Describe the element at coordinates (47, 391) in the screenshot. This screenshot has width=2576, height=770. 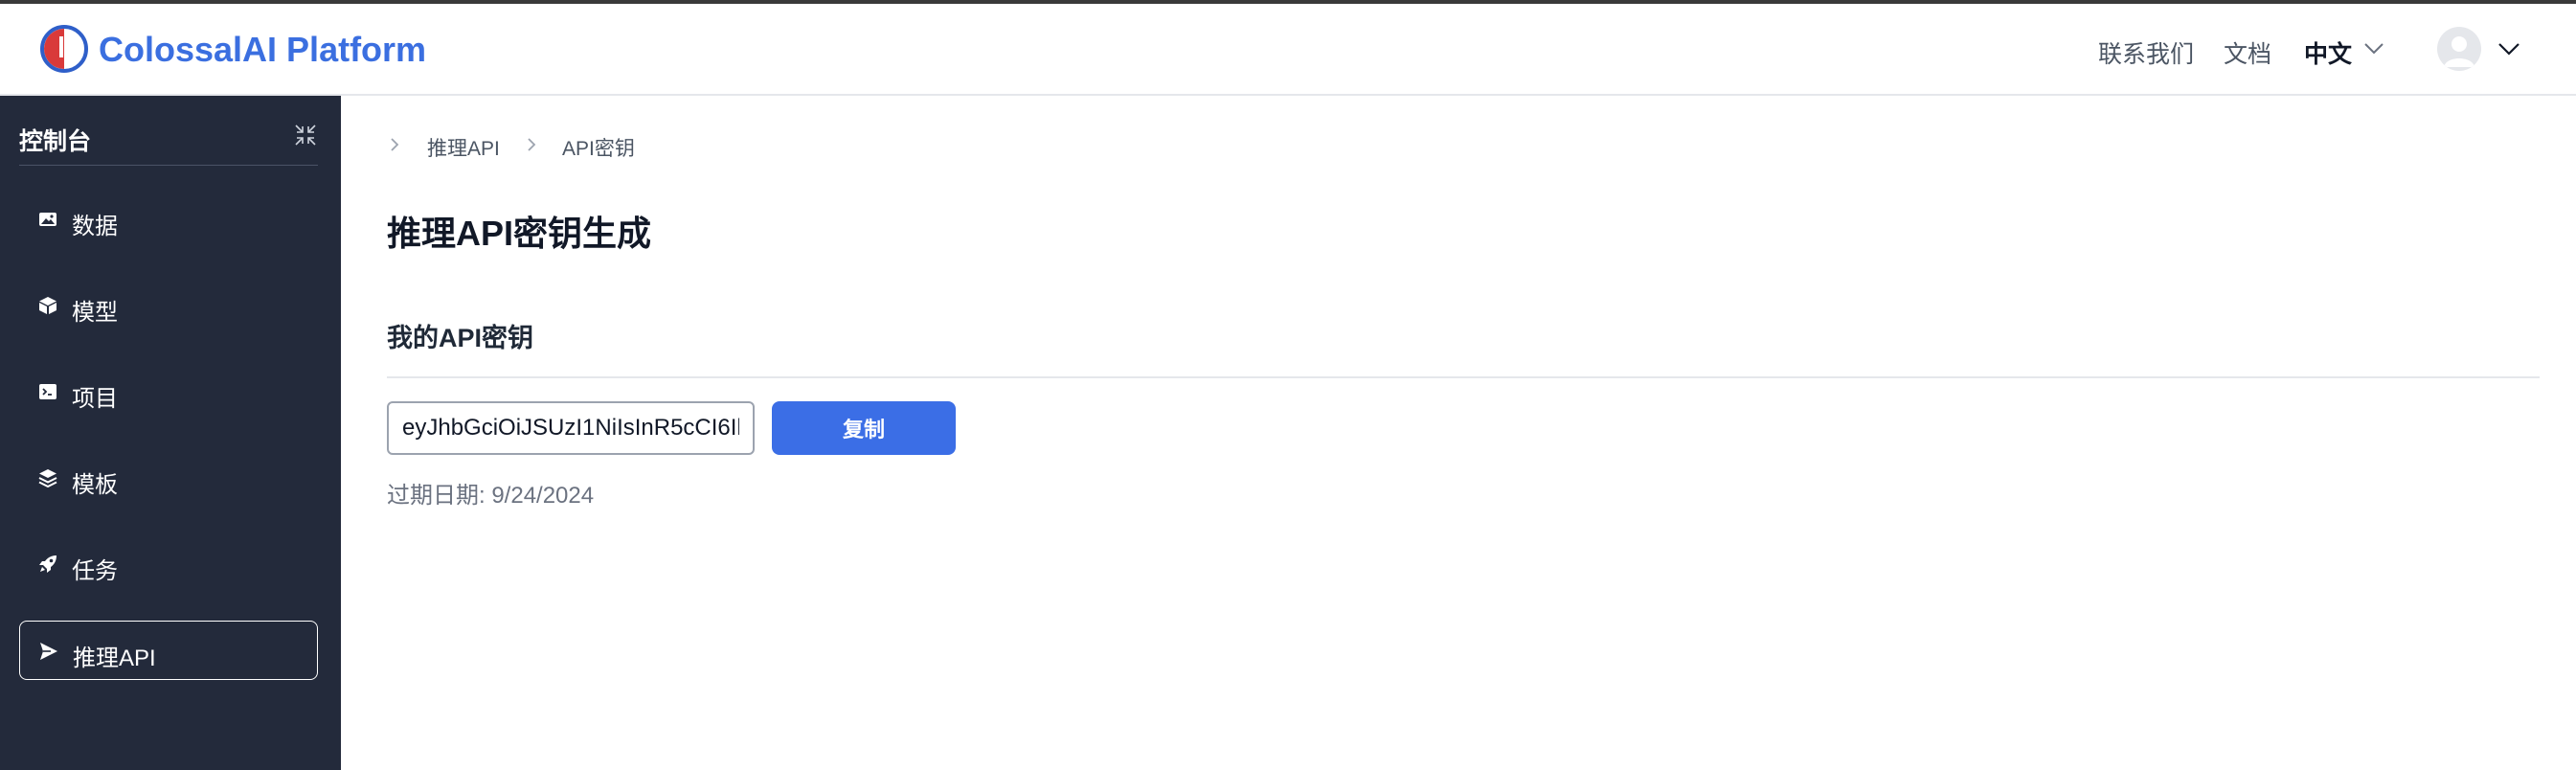
I see `terminal-icon` at that location.